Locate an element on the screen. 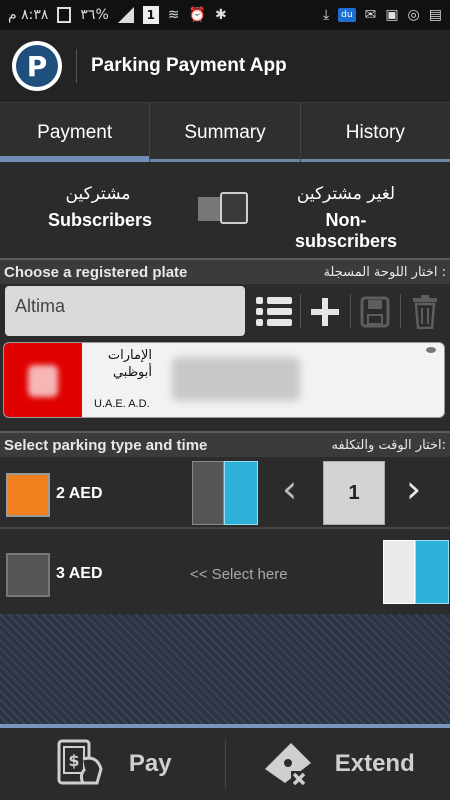  select-here-hint: << Select here is located at coordinates (239, 574).